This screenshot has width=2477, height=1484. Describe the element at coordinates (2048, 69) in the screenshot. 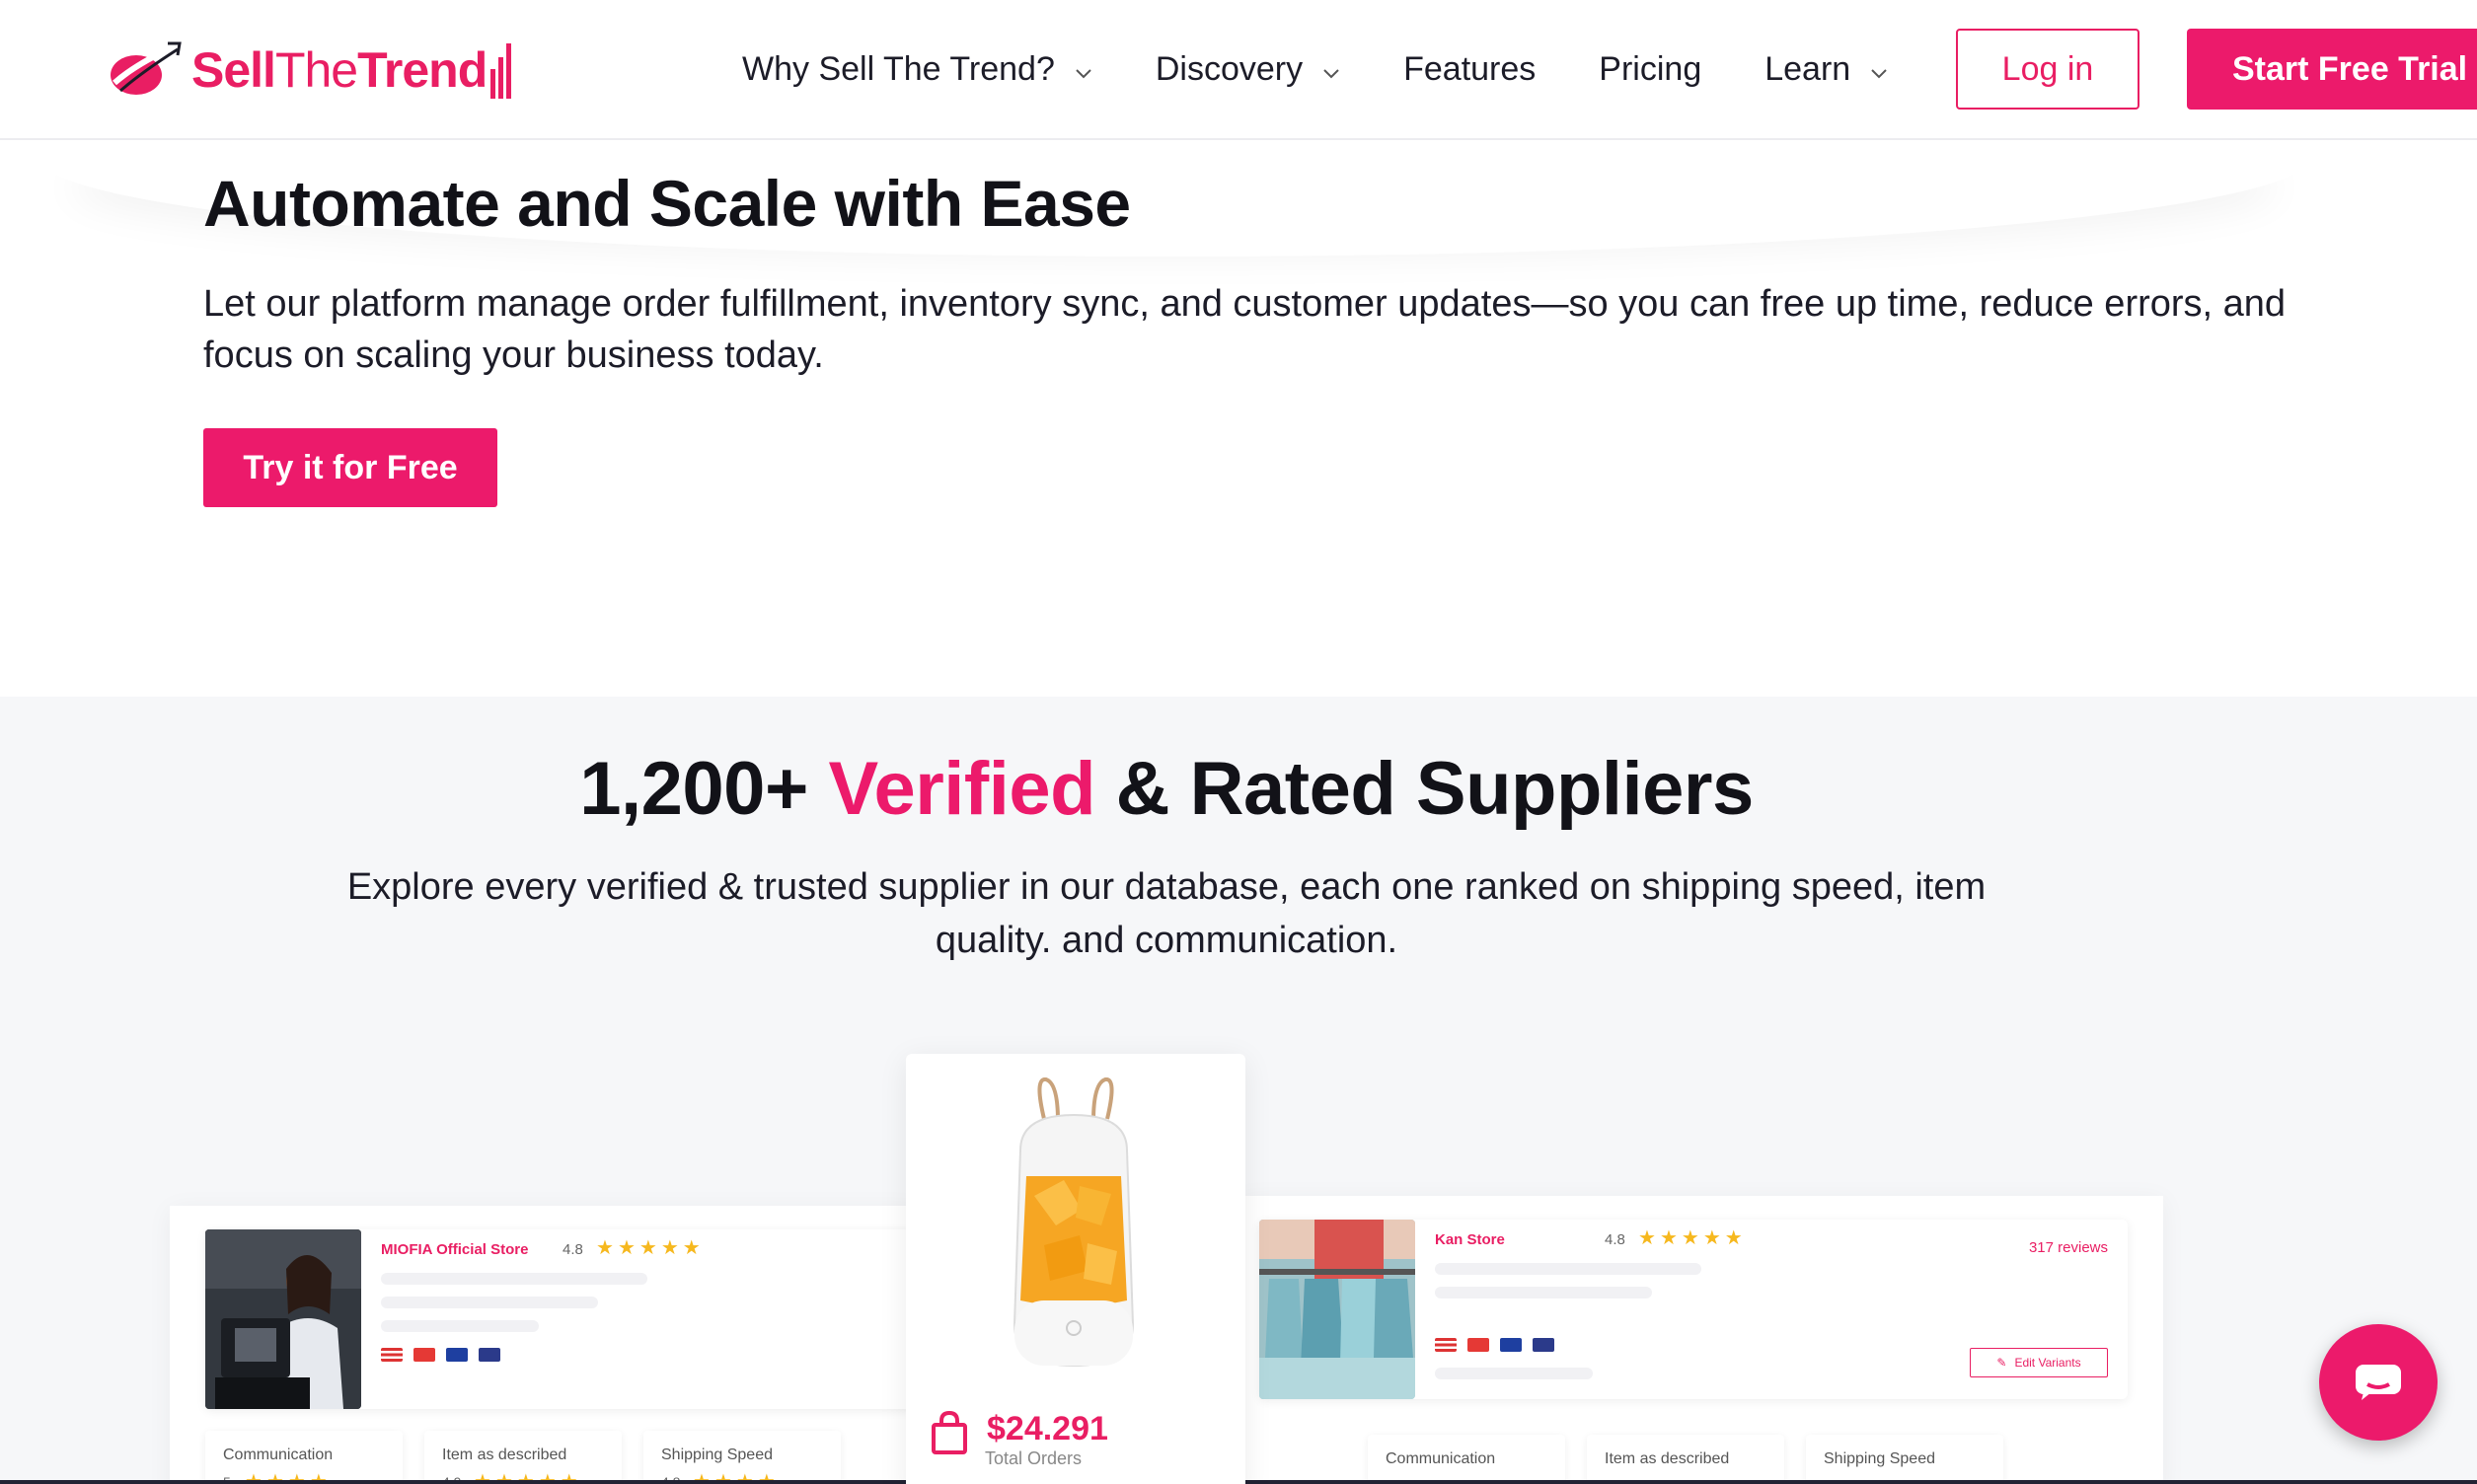

I see `login-button: Log in` at that location.